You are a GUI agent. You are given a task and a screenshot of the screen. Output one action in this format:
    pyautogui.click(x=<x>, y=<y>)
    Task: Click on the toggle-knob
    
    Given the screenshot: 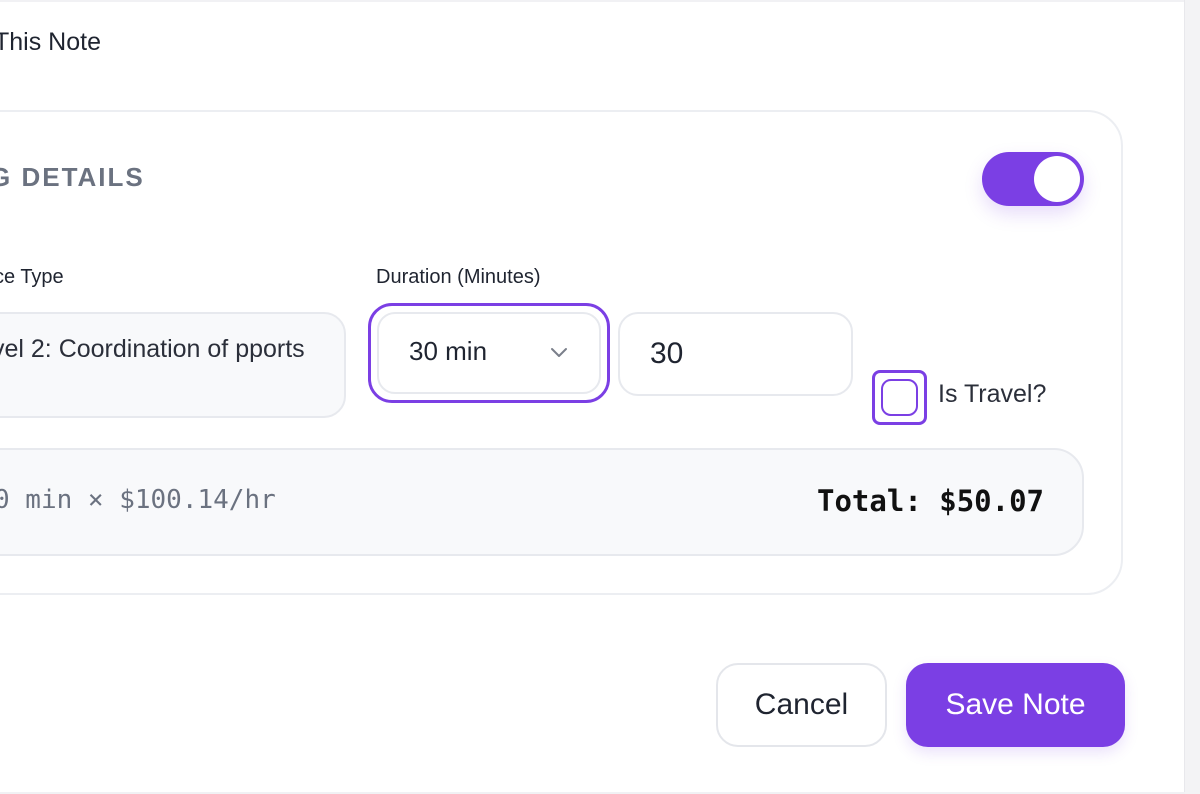 What is the action you would take?
    pyautogui.click(x=1057, y=179)
    